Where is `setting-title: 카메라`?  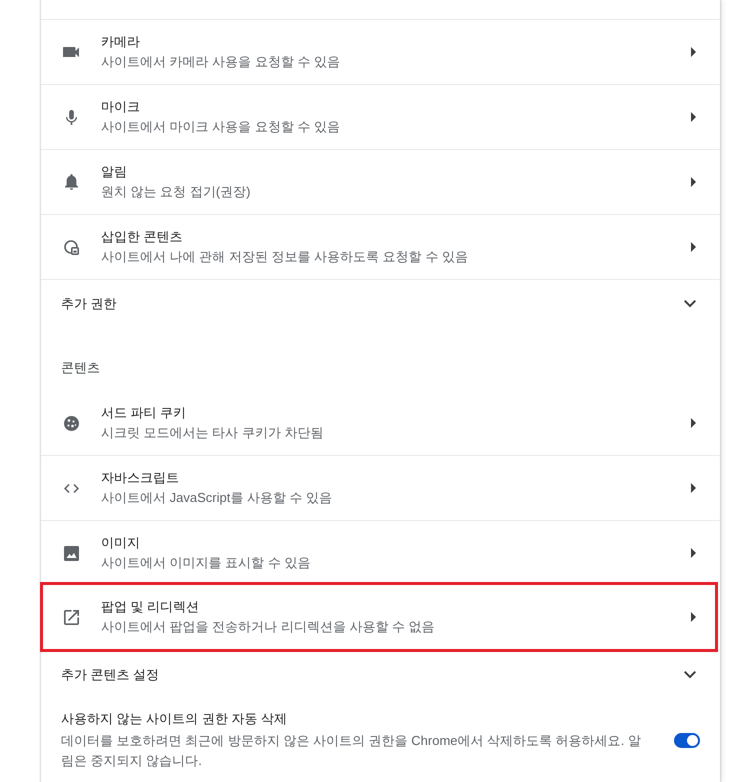 setting-title: 카메라 is located at coordinates (121, 42).